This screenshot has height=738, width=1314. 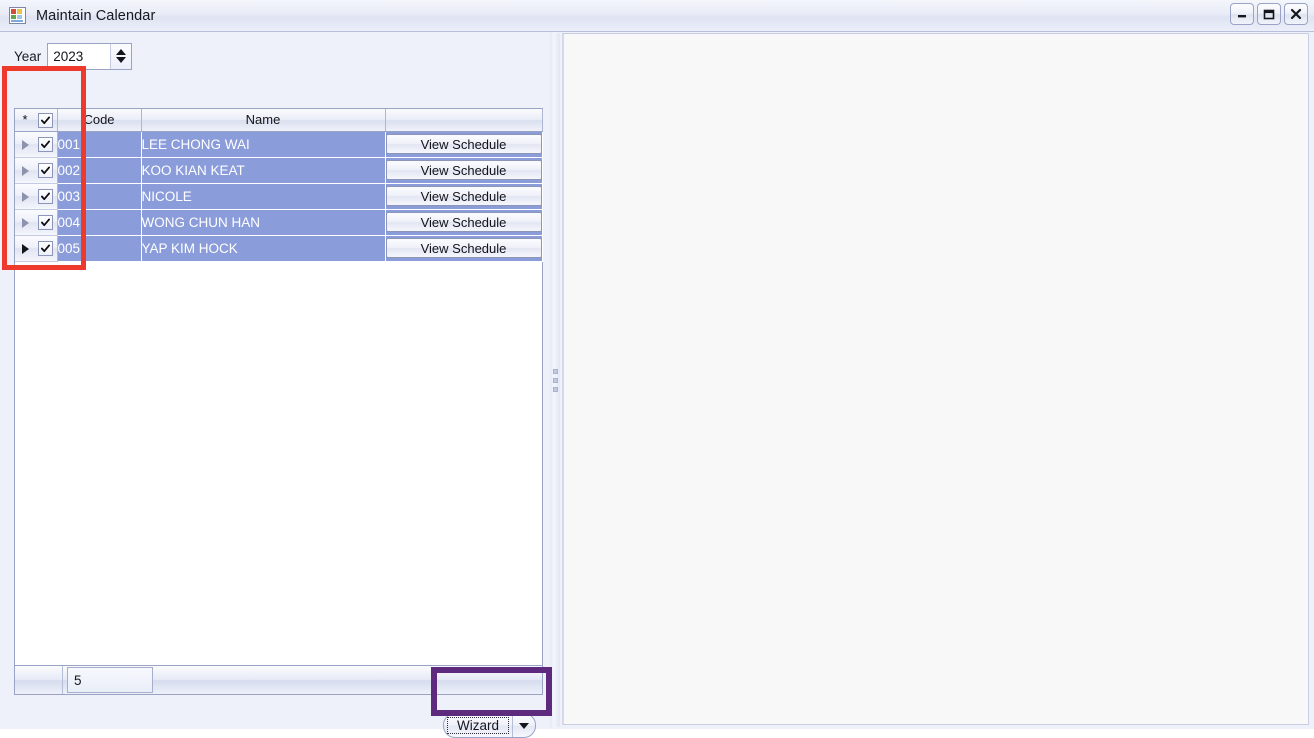 I want to click on year-spinner: 2023, so click(x=90, y=56).